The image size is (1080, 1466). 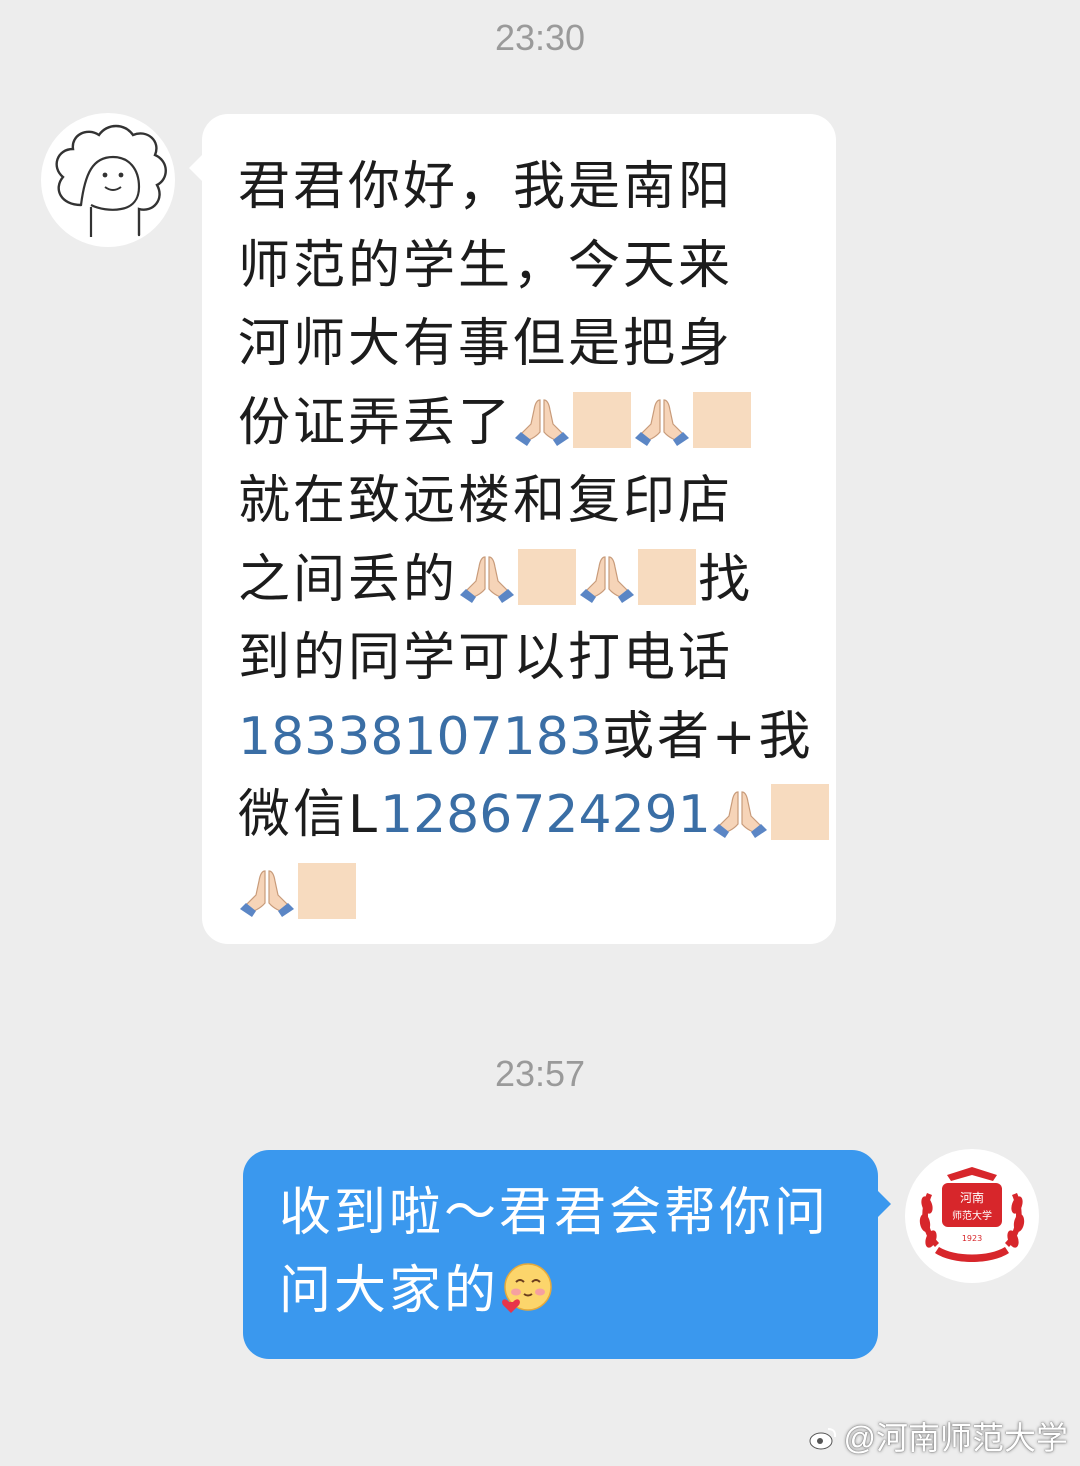 I want to click on message-line: 河师大有事但是把身, so click(x=486, y=344).